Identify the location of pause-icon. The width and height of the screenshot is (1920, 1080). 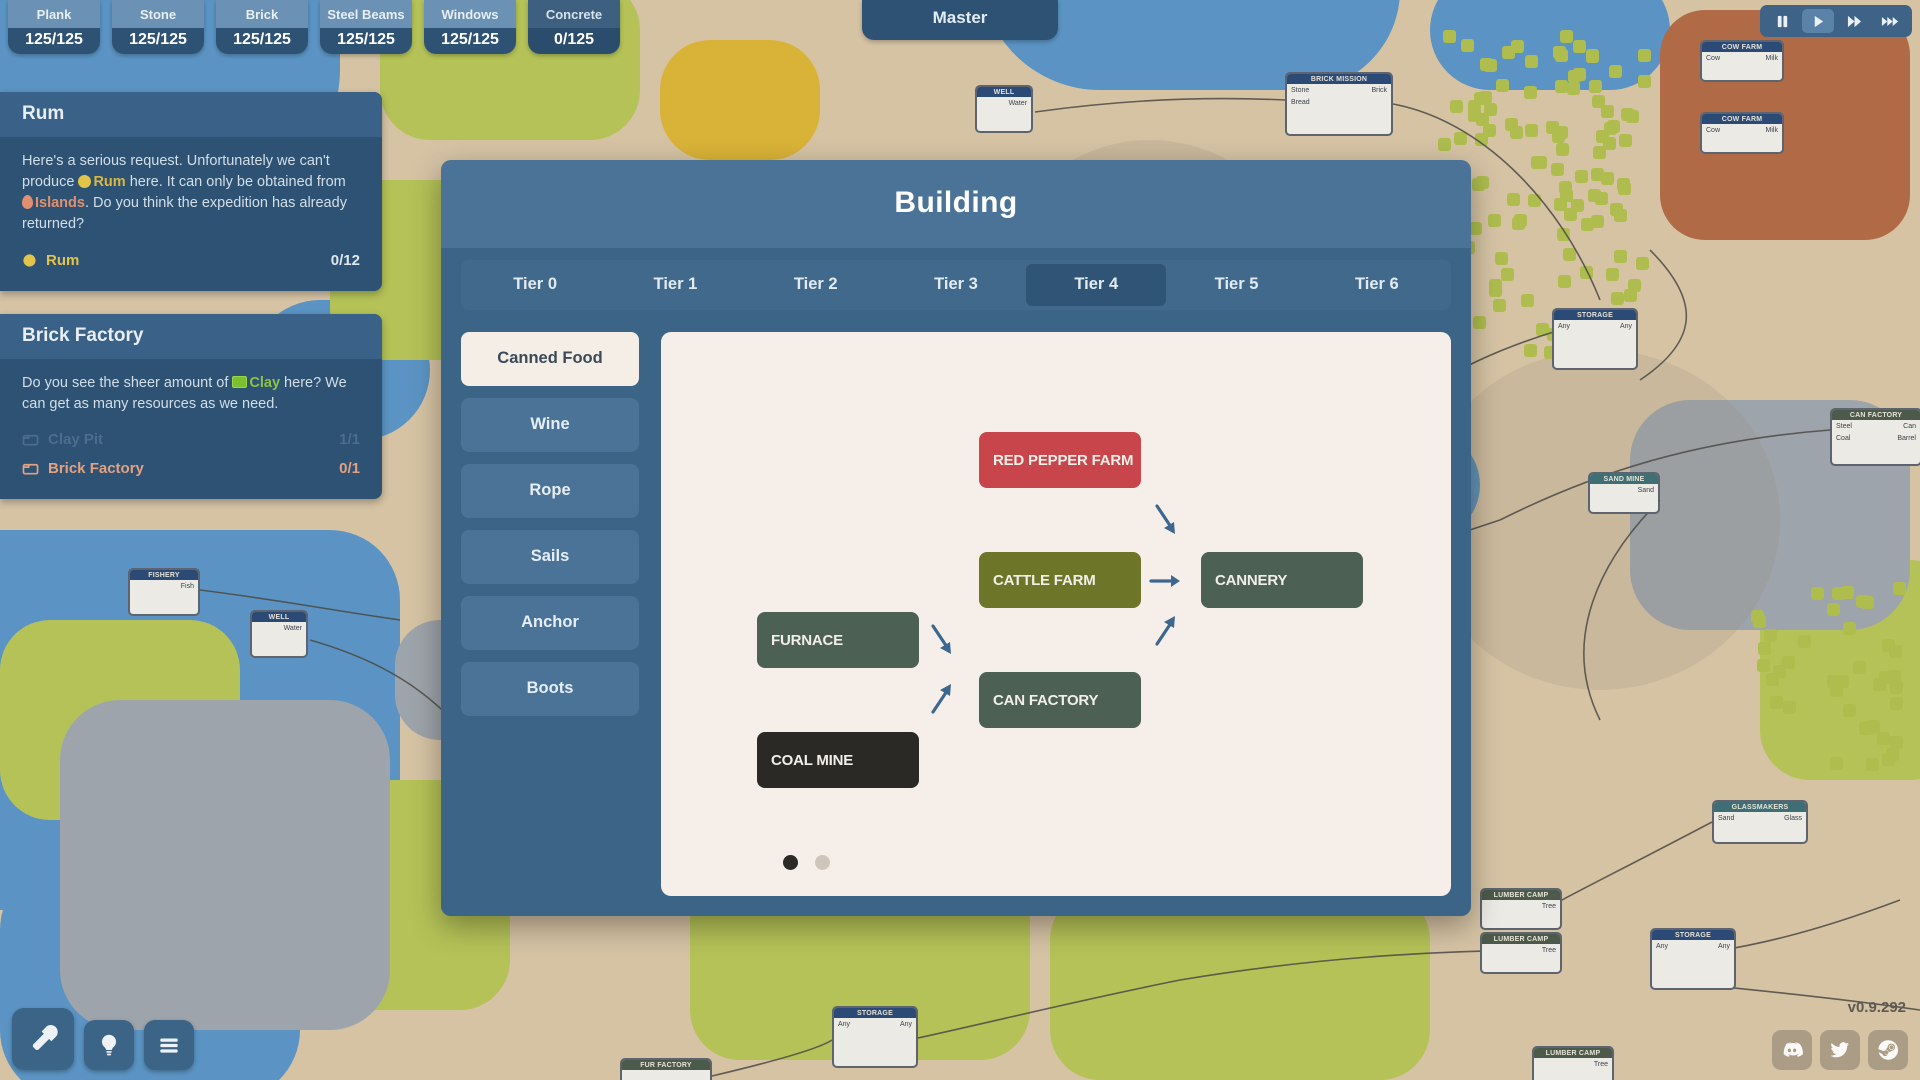
(1782, 21).